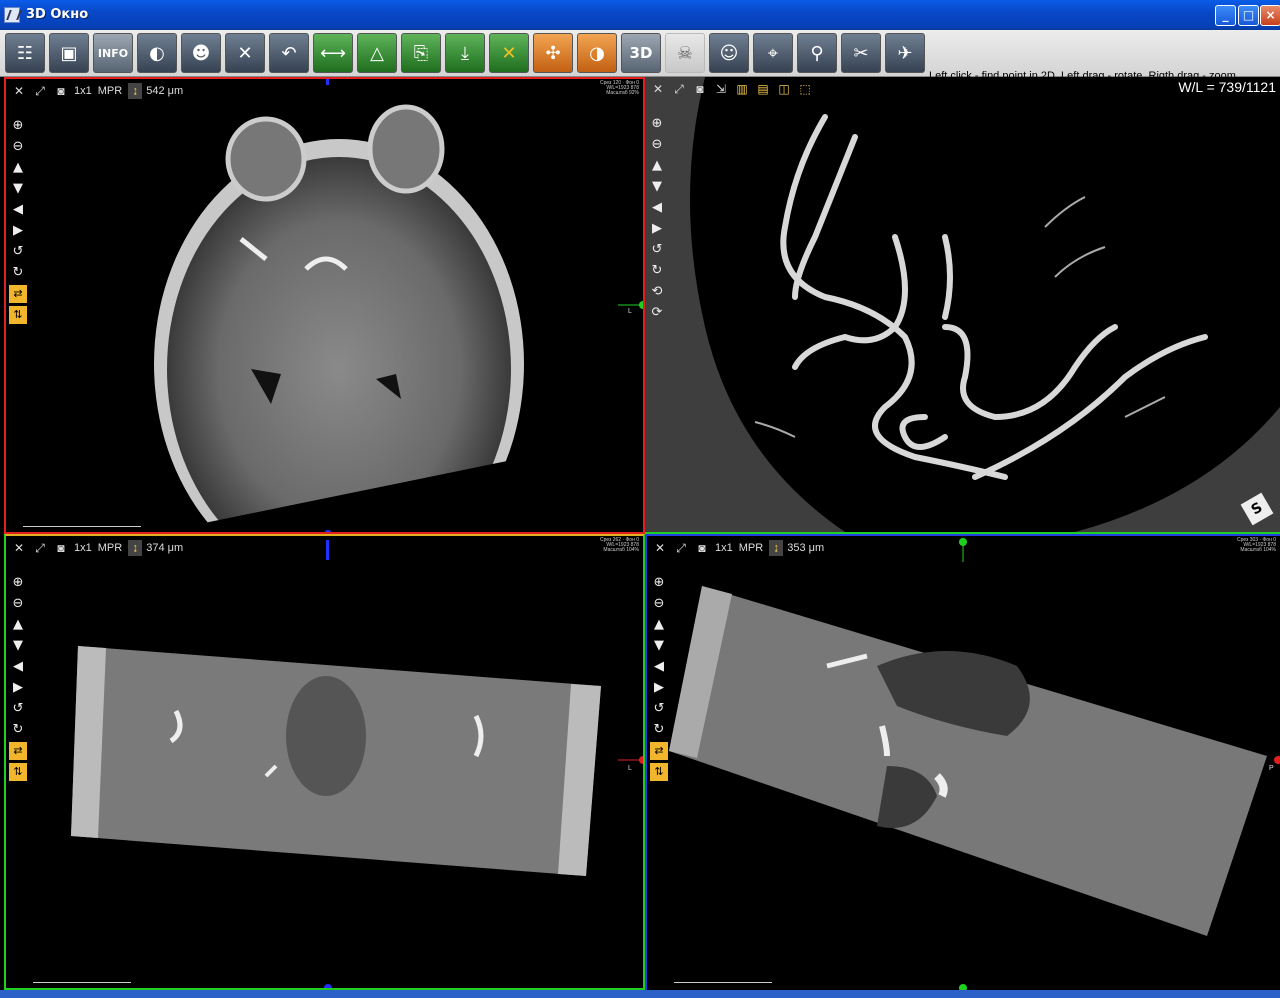 This screenshot has height=998, width=1280. What do you see at coordinates (1270, 15) in the screenshot?
I see `close-button: ×` at bounding box center [1270, 15].